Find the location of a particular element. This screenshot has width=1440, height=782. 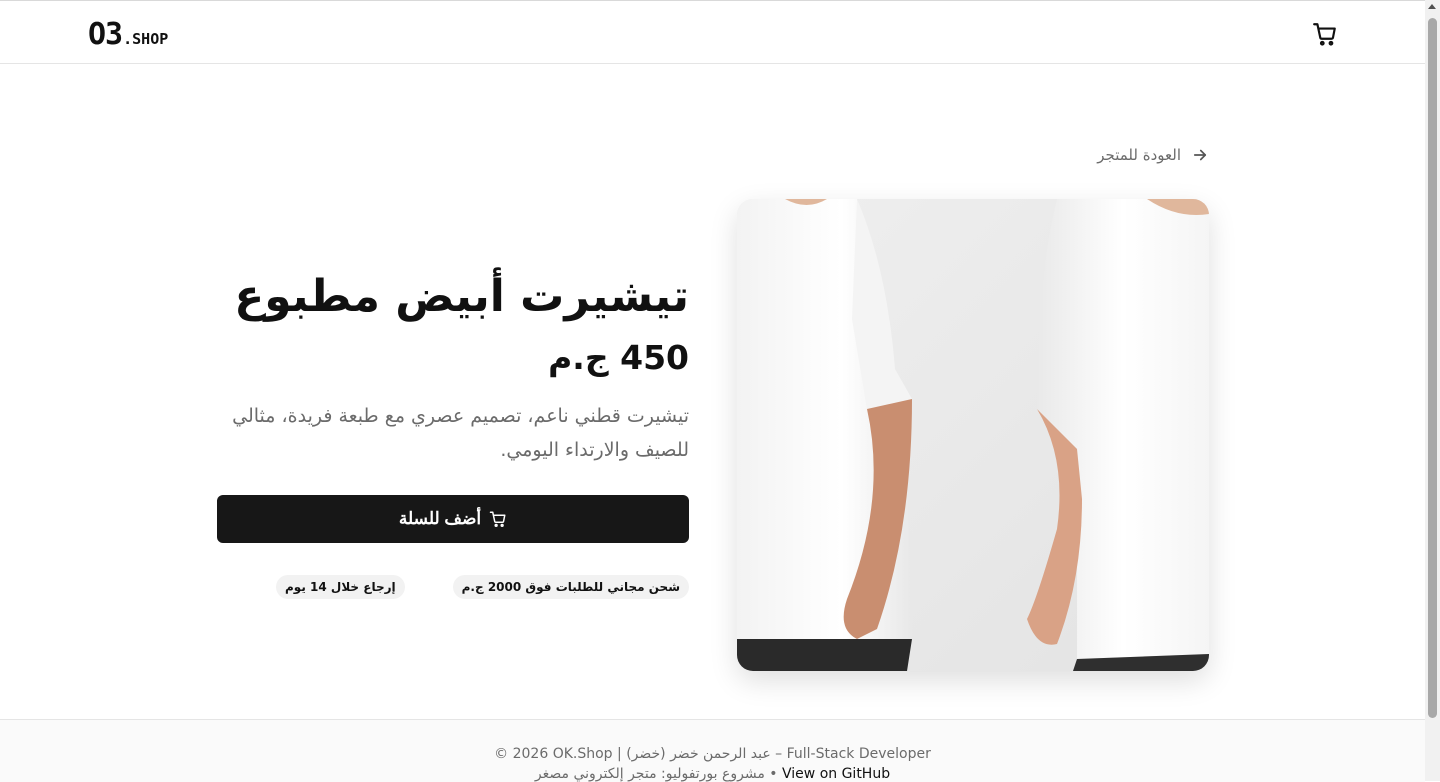

scrollbar-thumb is located at coordinates (1432, 368).